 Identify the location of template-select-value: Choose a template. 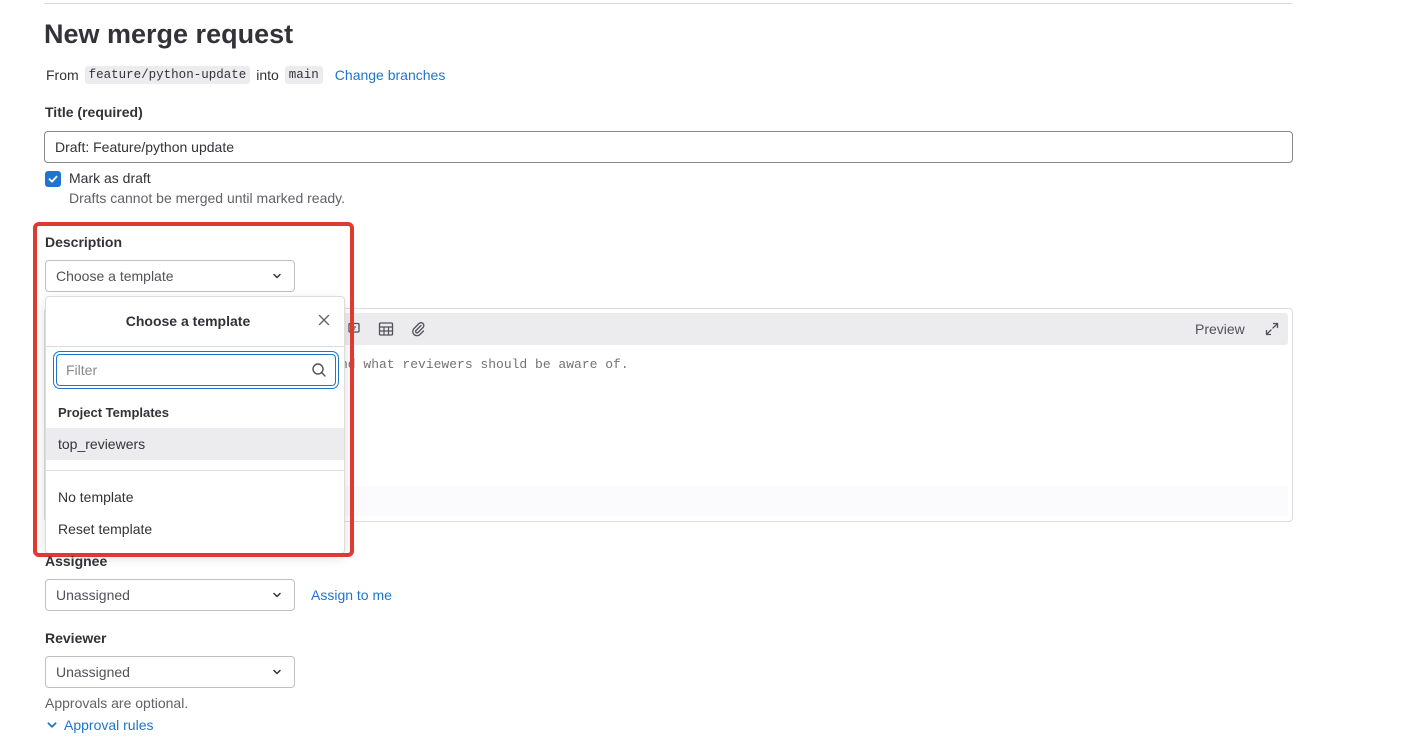
(115, 276).